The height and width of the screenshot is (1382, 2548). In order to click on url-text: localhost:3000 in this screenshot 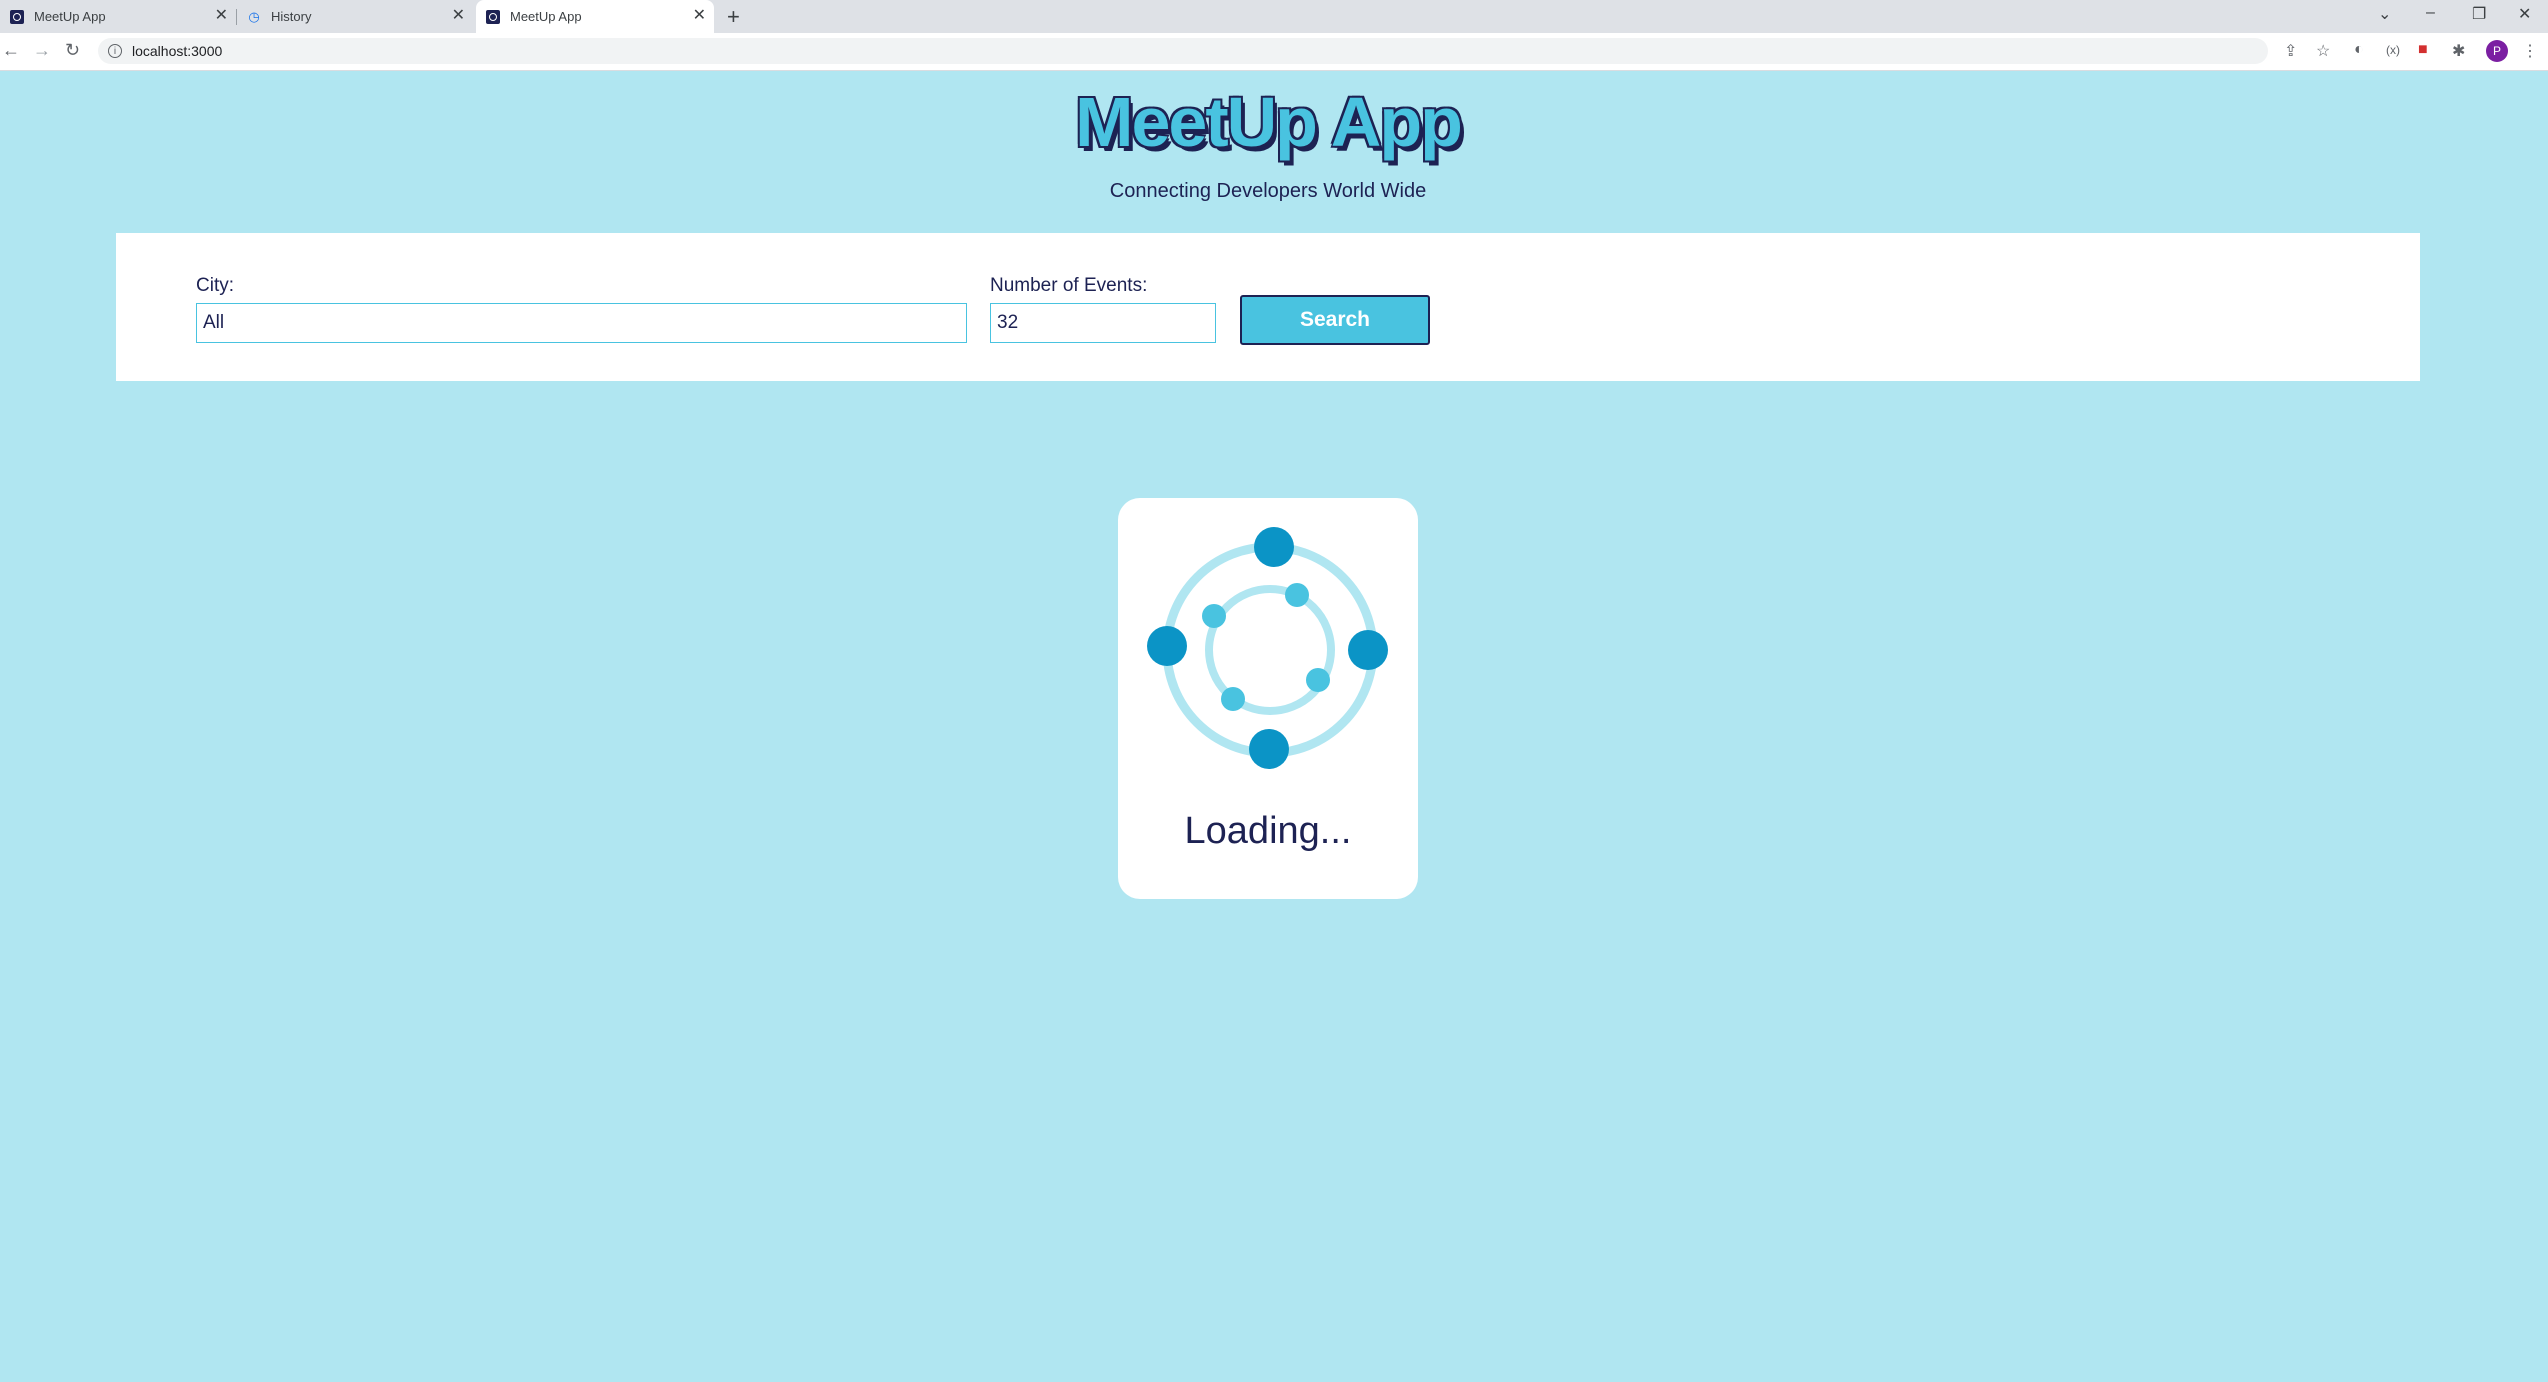, I will do `click(177, 51)`.